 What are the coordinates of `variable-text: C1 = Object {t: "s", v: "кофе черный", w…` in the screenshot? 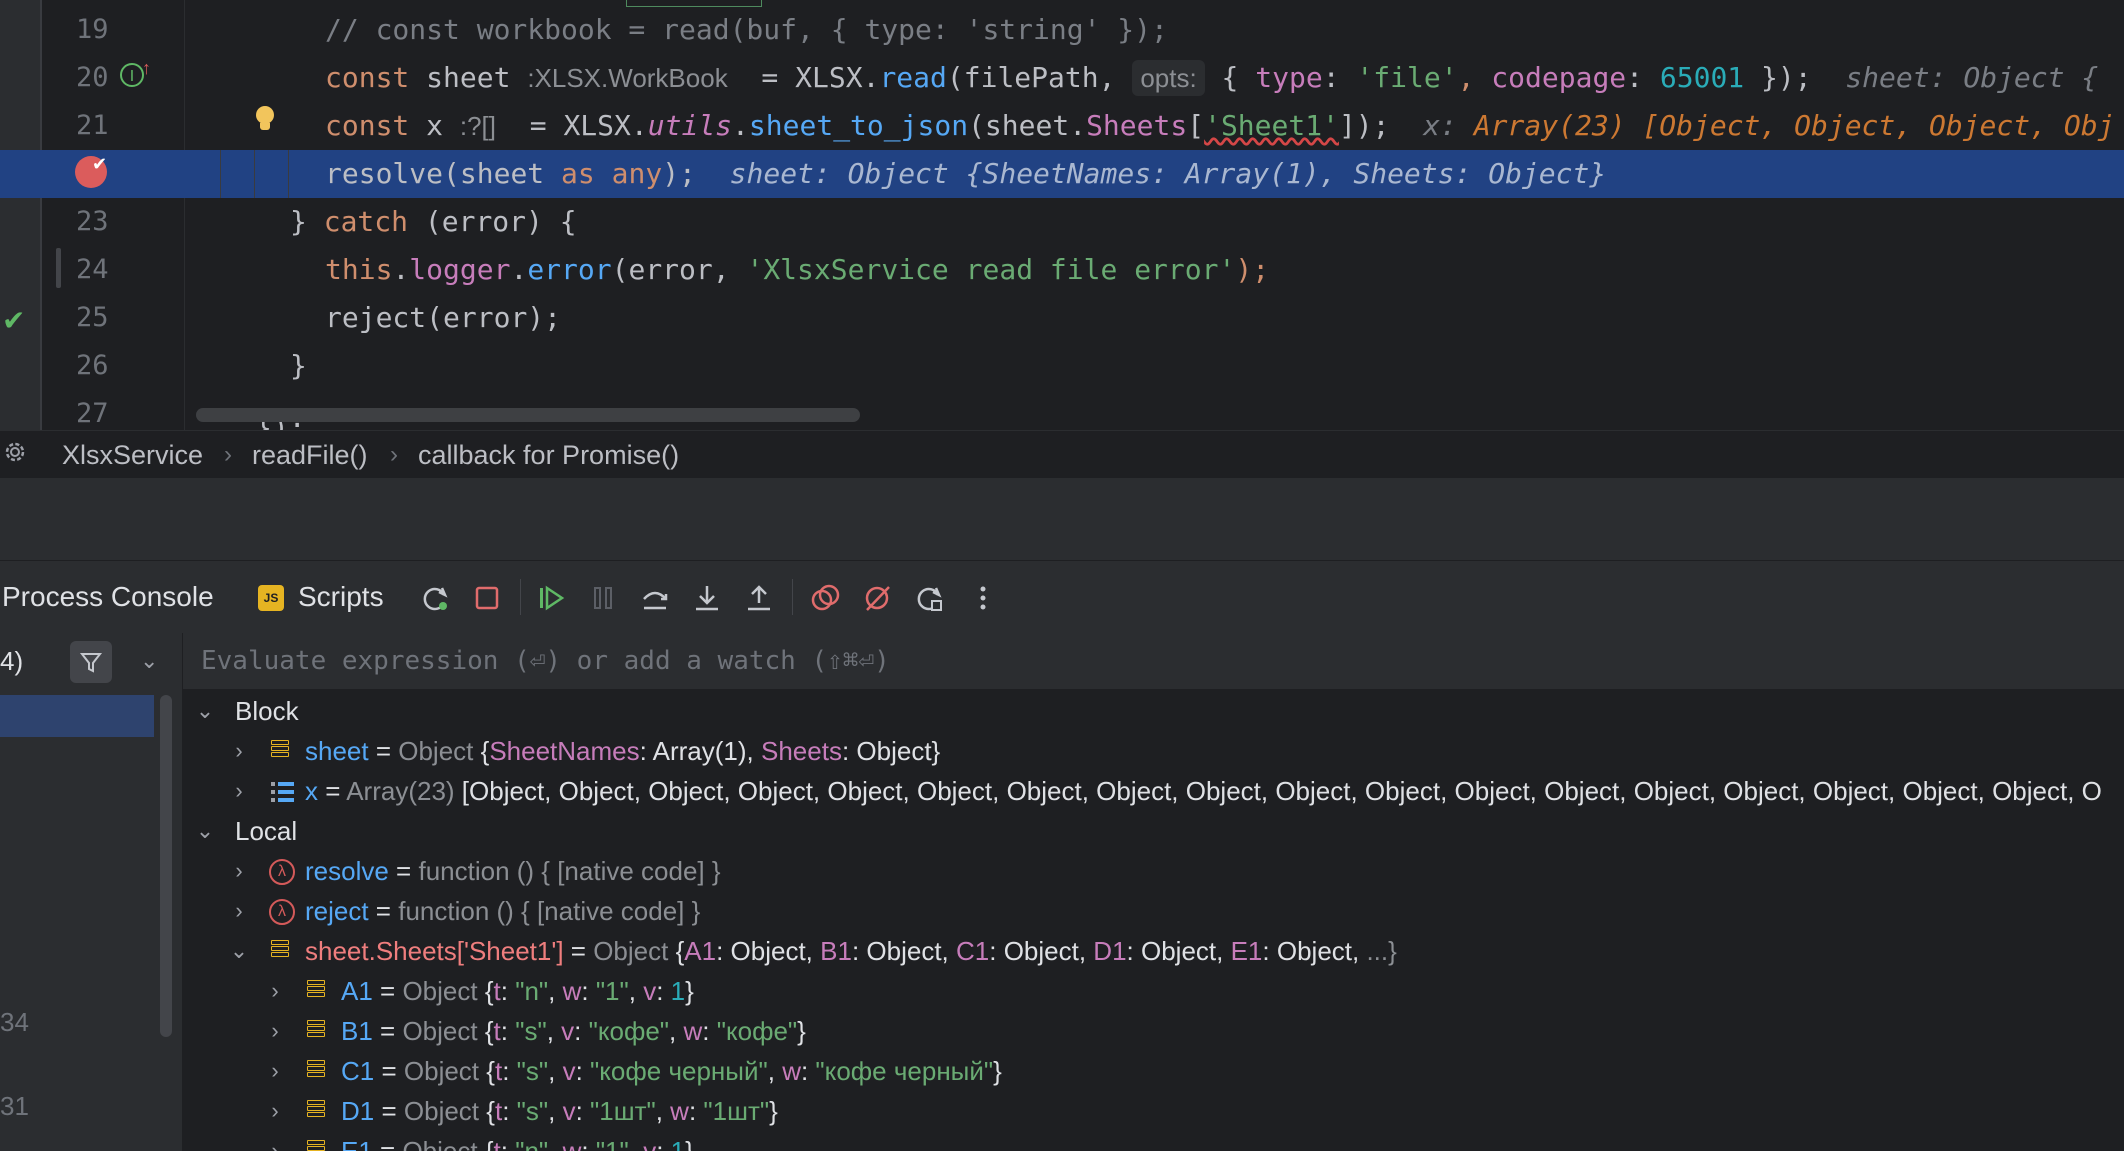 It's located at (671, 1071).